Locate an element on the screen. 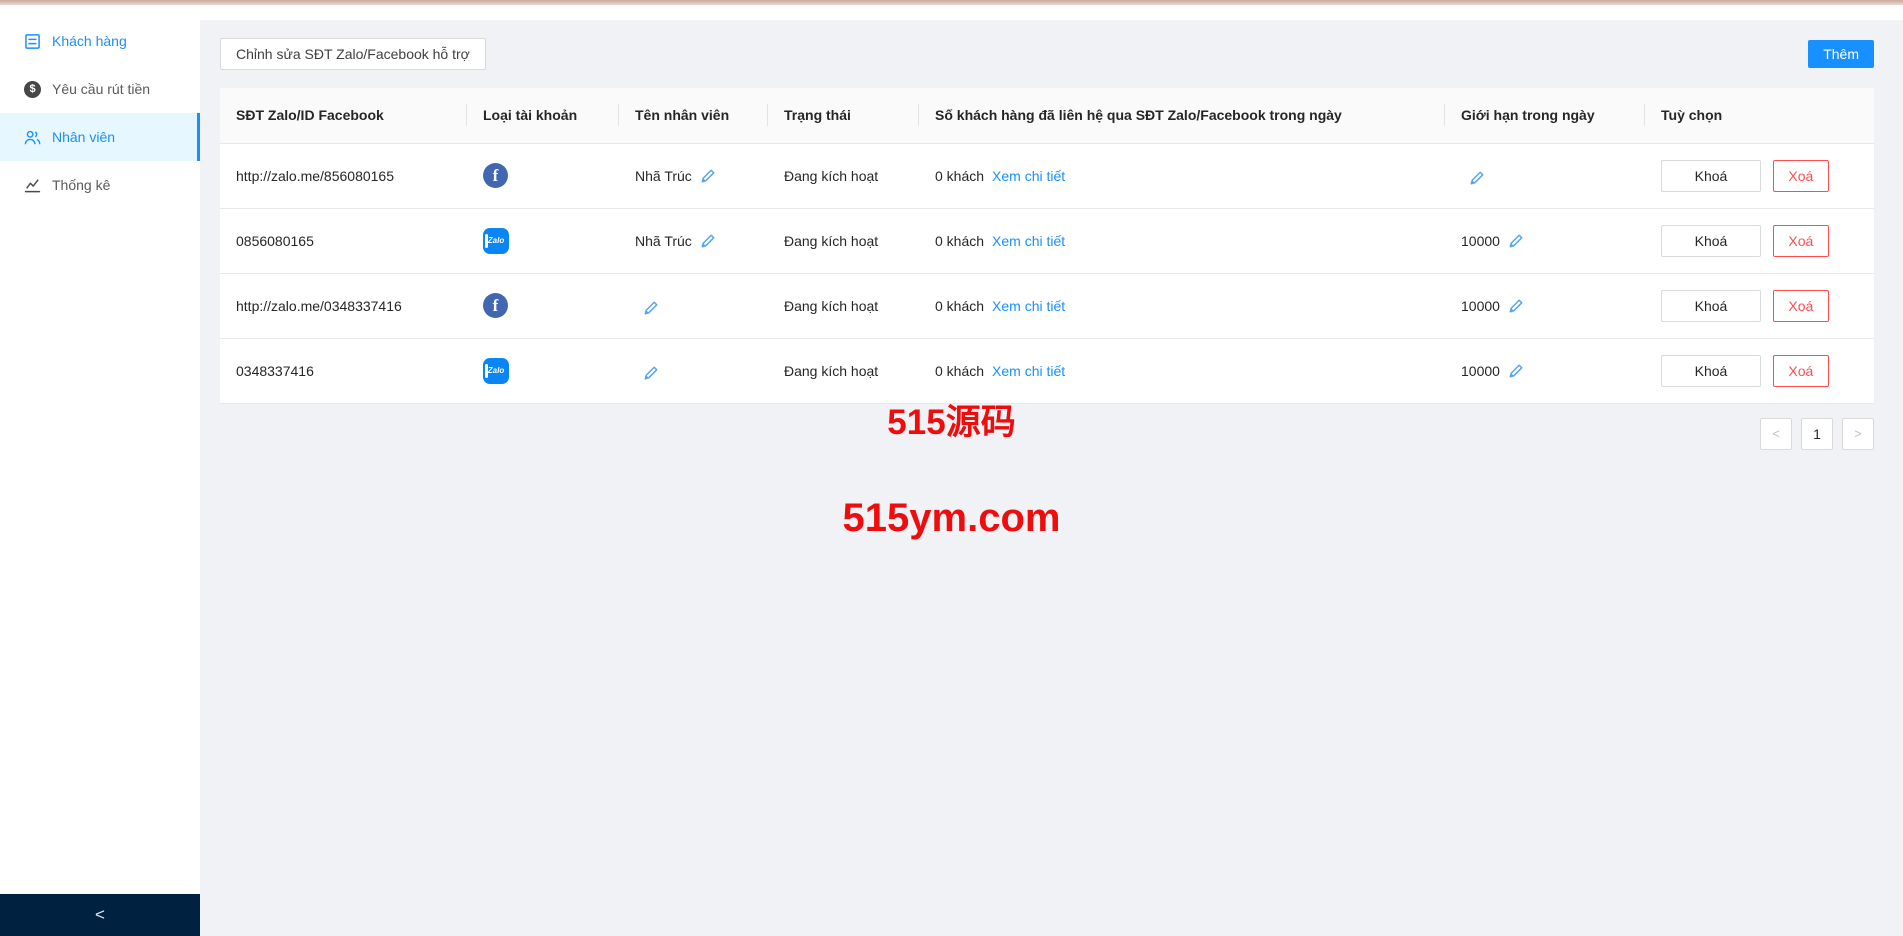 Image resolution: width=1903 pixels, height=936 pixels. table-row: 0348337416 f Zalo Đang kích hoạt is located at coordinates (1047, 370).